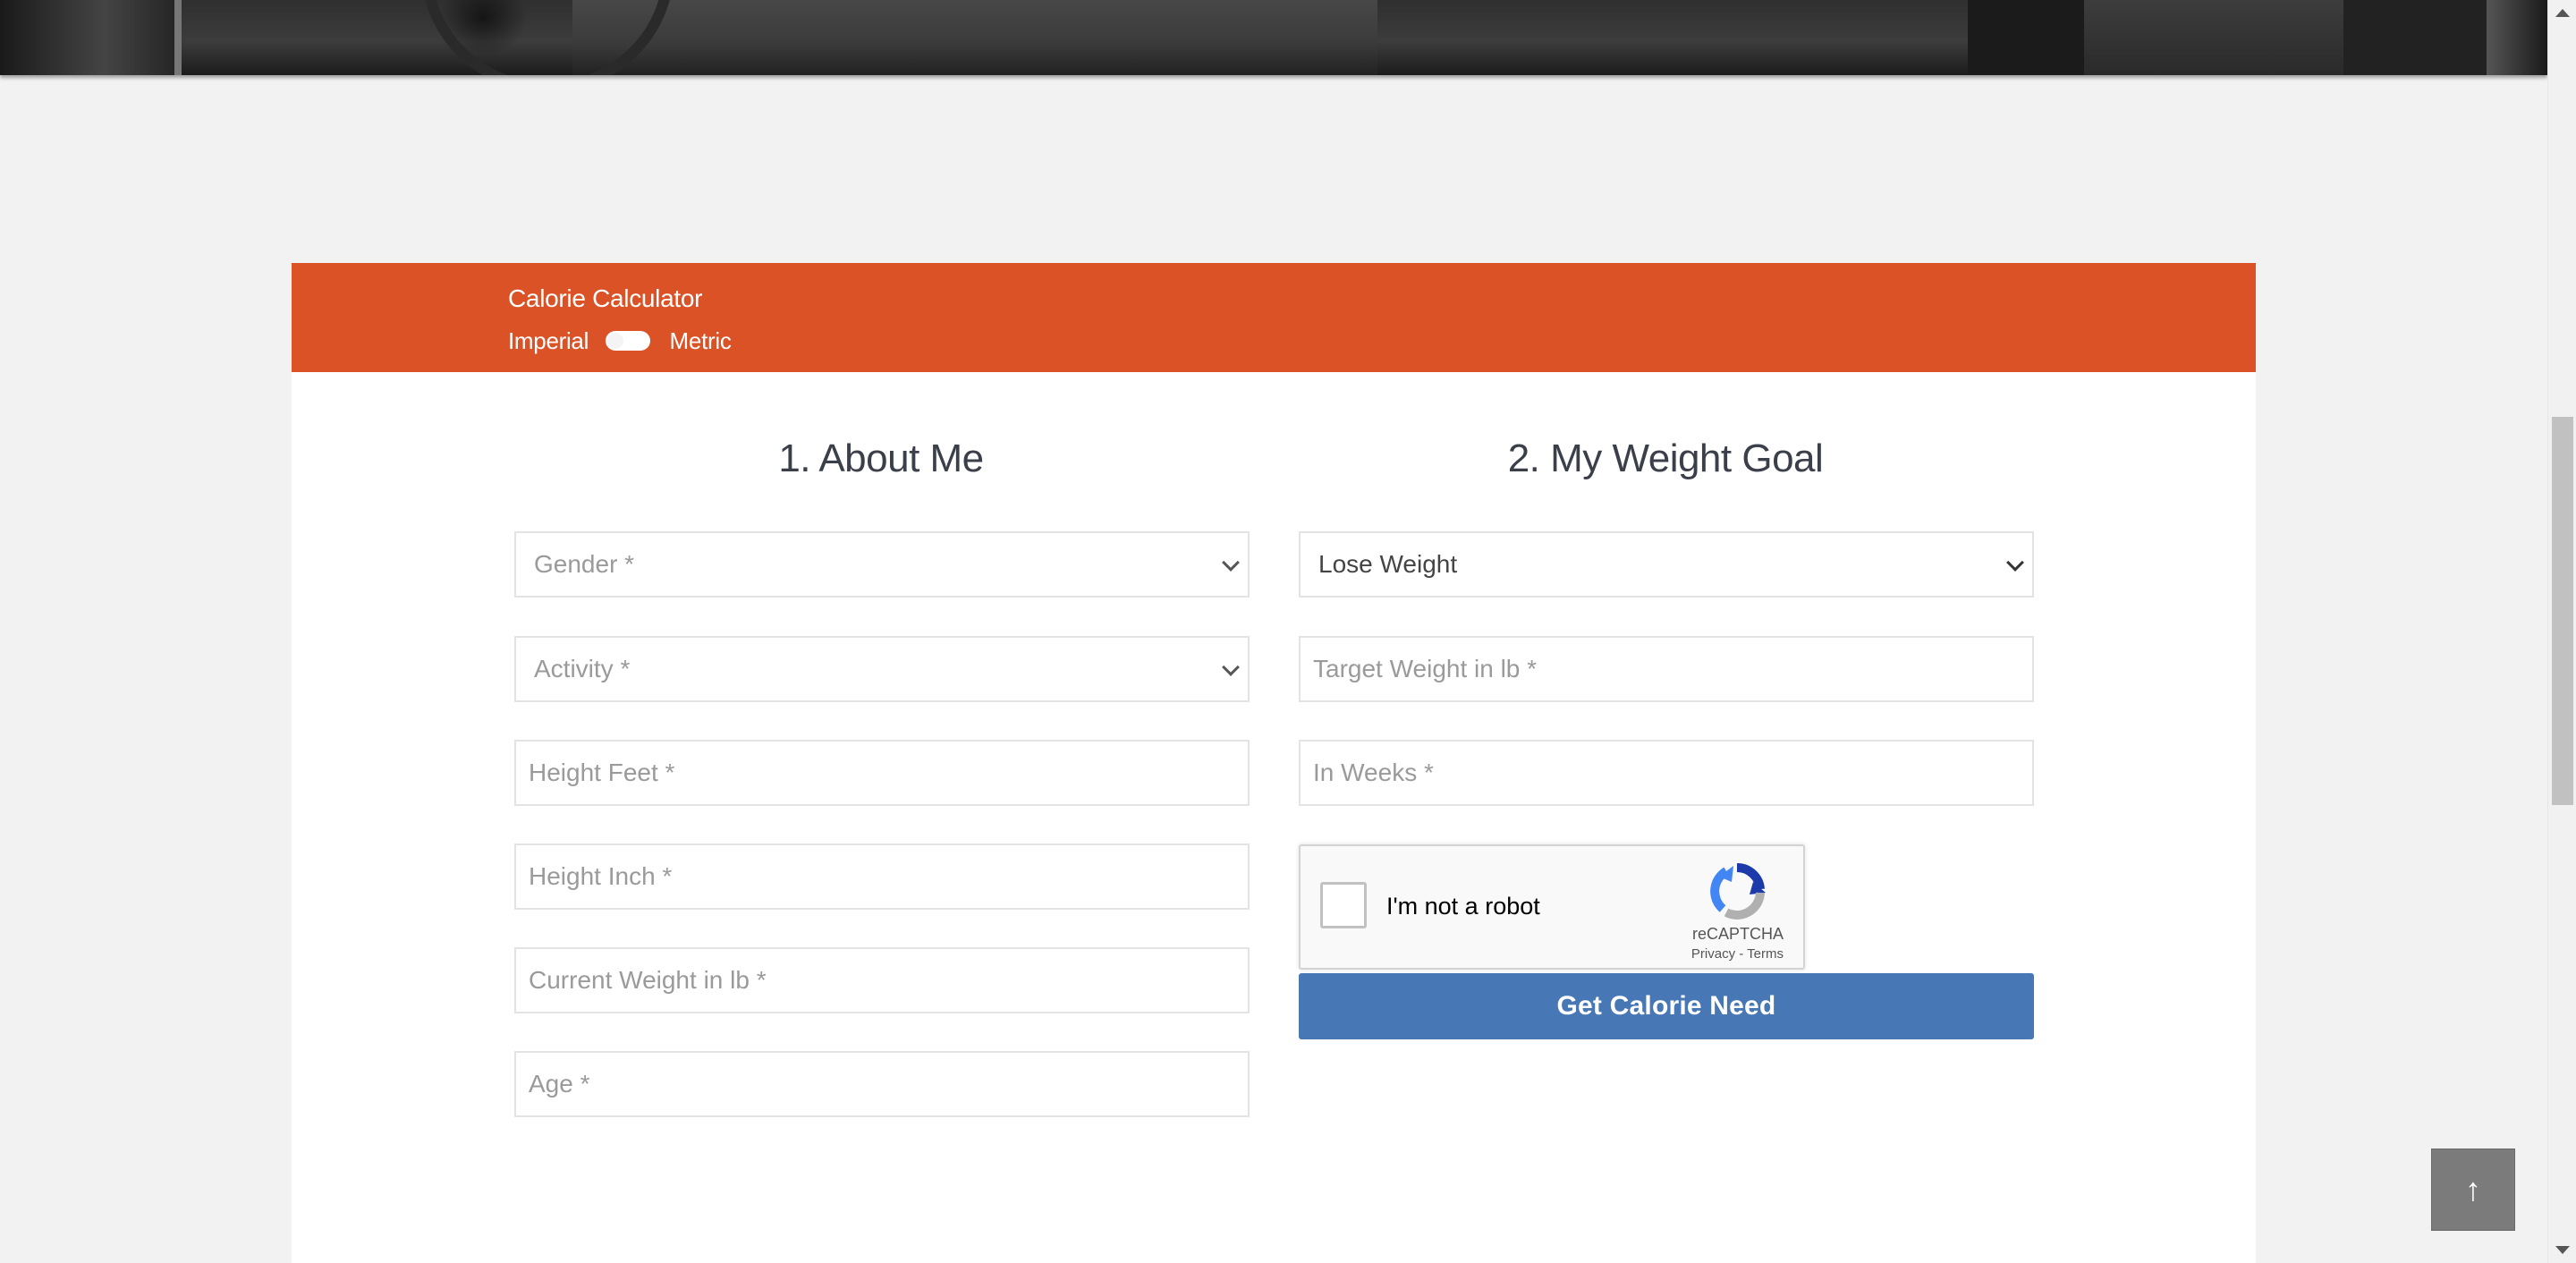  Describe the element at coordinates (1666, 1006) in the screenshot. I see `get-calorie-need-button: Get Calorie Need` at that location.